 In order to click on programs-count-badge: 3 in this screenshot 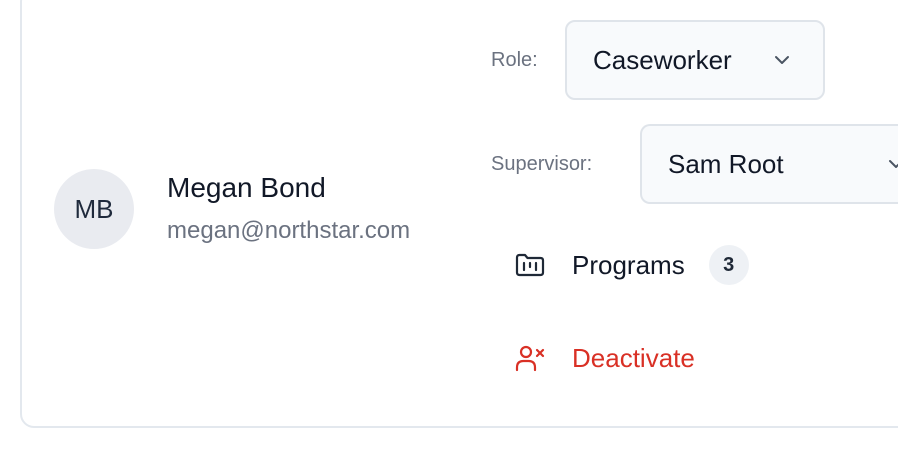, I will do `click(728, 265)`.